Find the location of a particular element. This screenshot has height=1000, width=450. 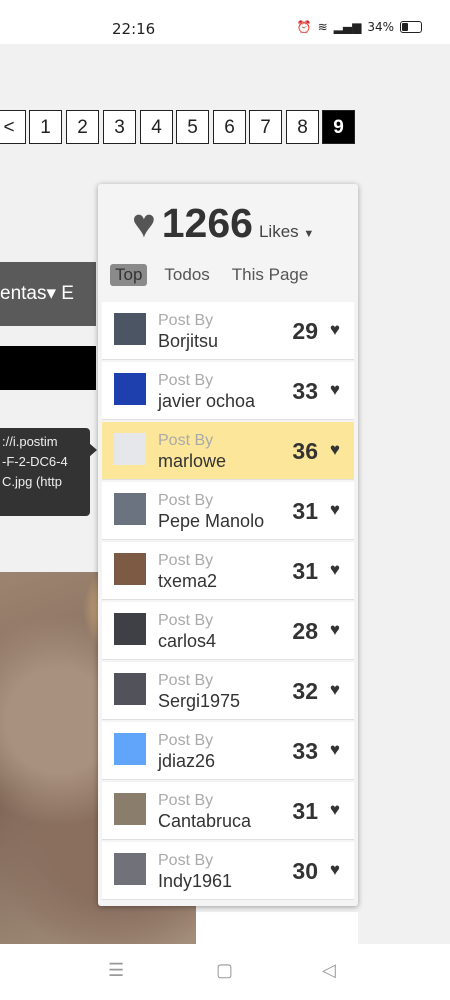

background-nav-menu: entas▾ E is located at coordinates (48, 294).